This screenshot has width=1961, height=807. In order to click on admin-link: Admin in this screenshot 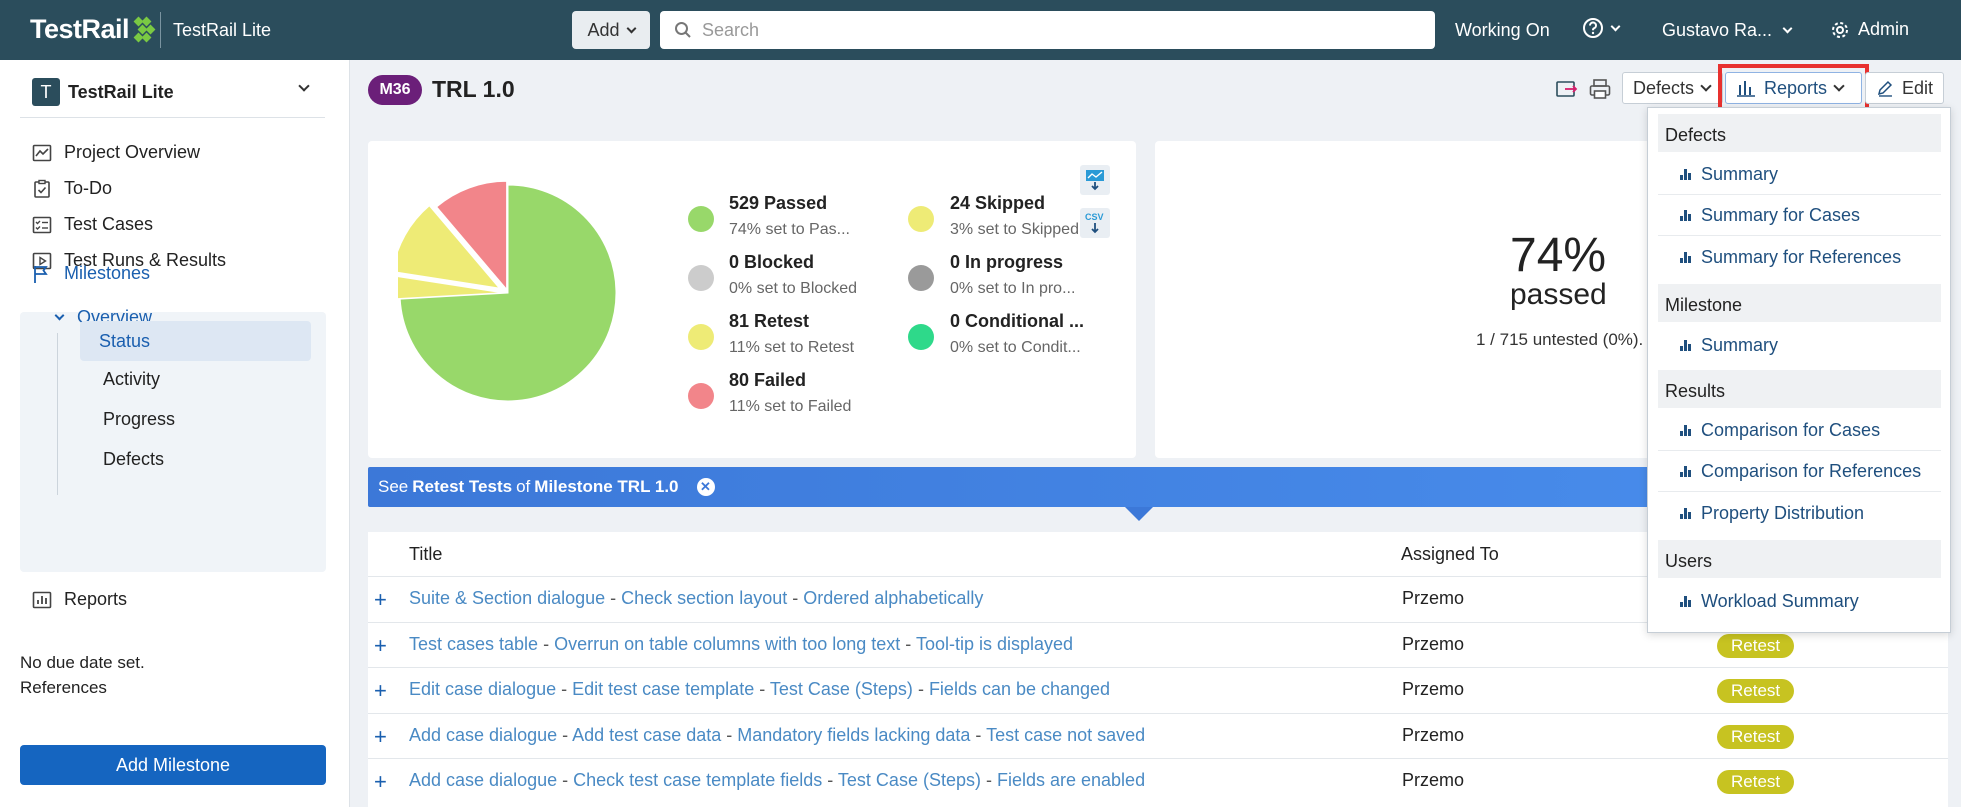, I will do `click(1869, 29)`.